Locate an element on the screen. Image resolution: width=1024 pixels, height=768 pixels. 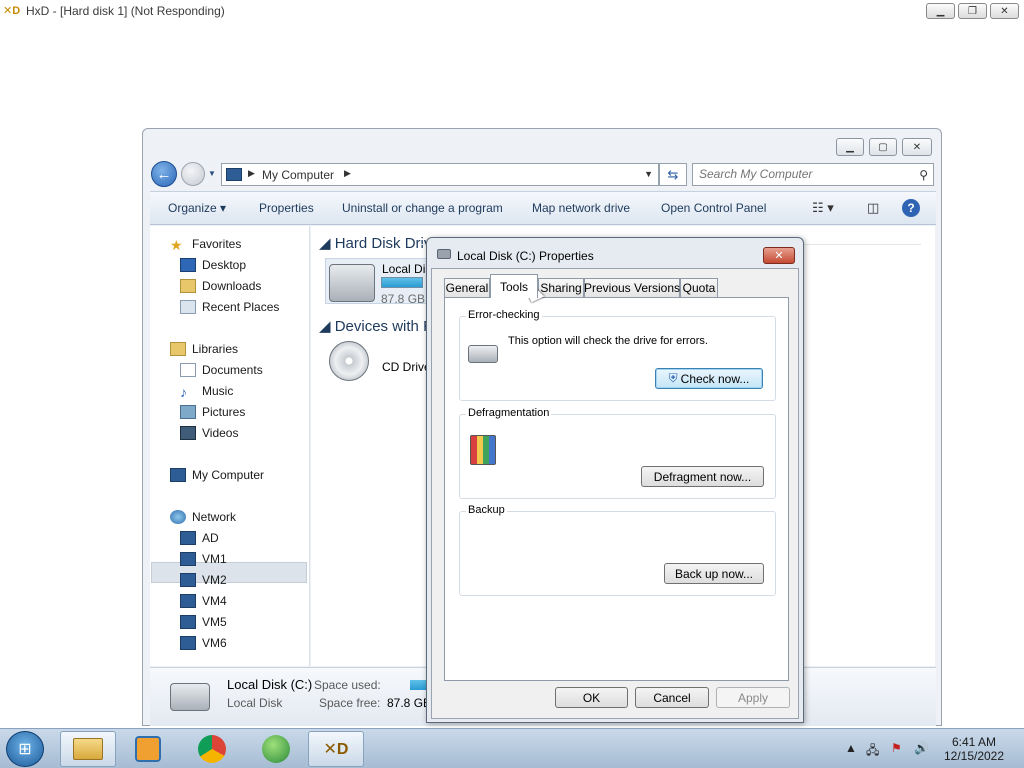
check-disk-icon is located at coordinates (483, 354).